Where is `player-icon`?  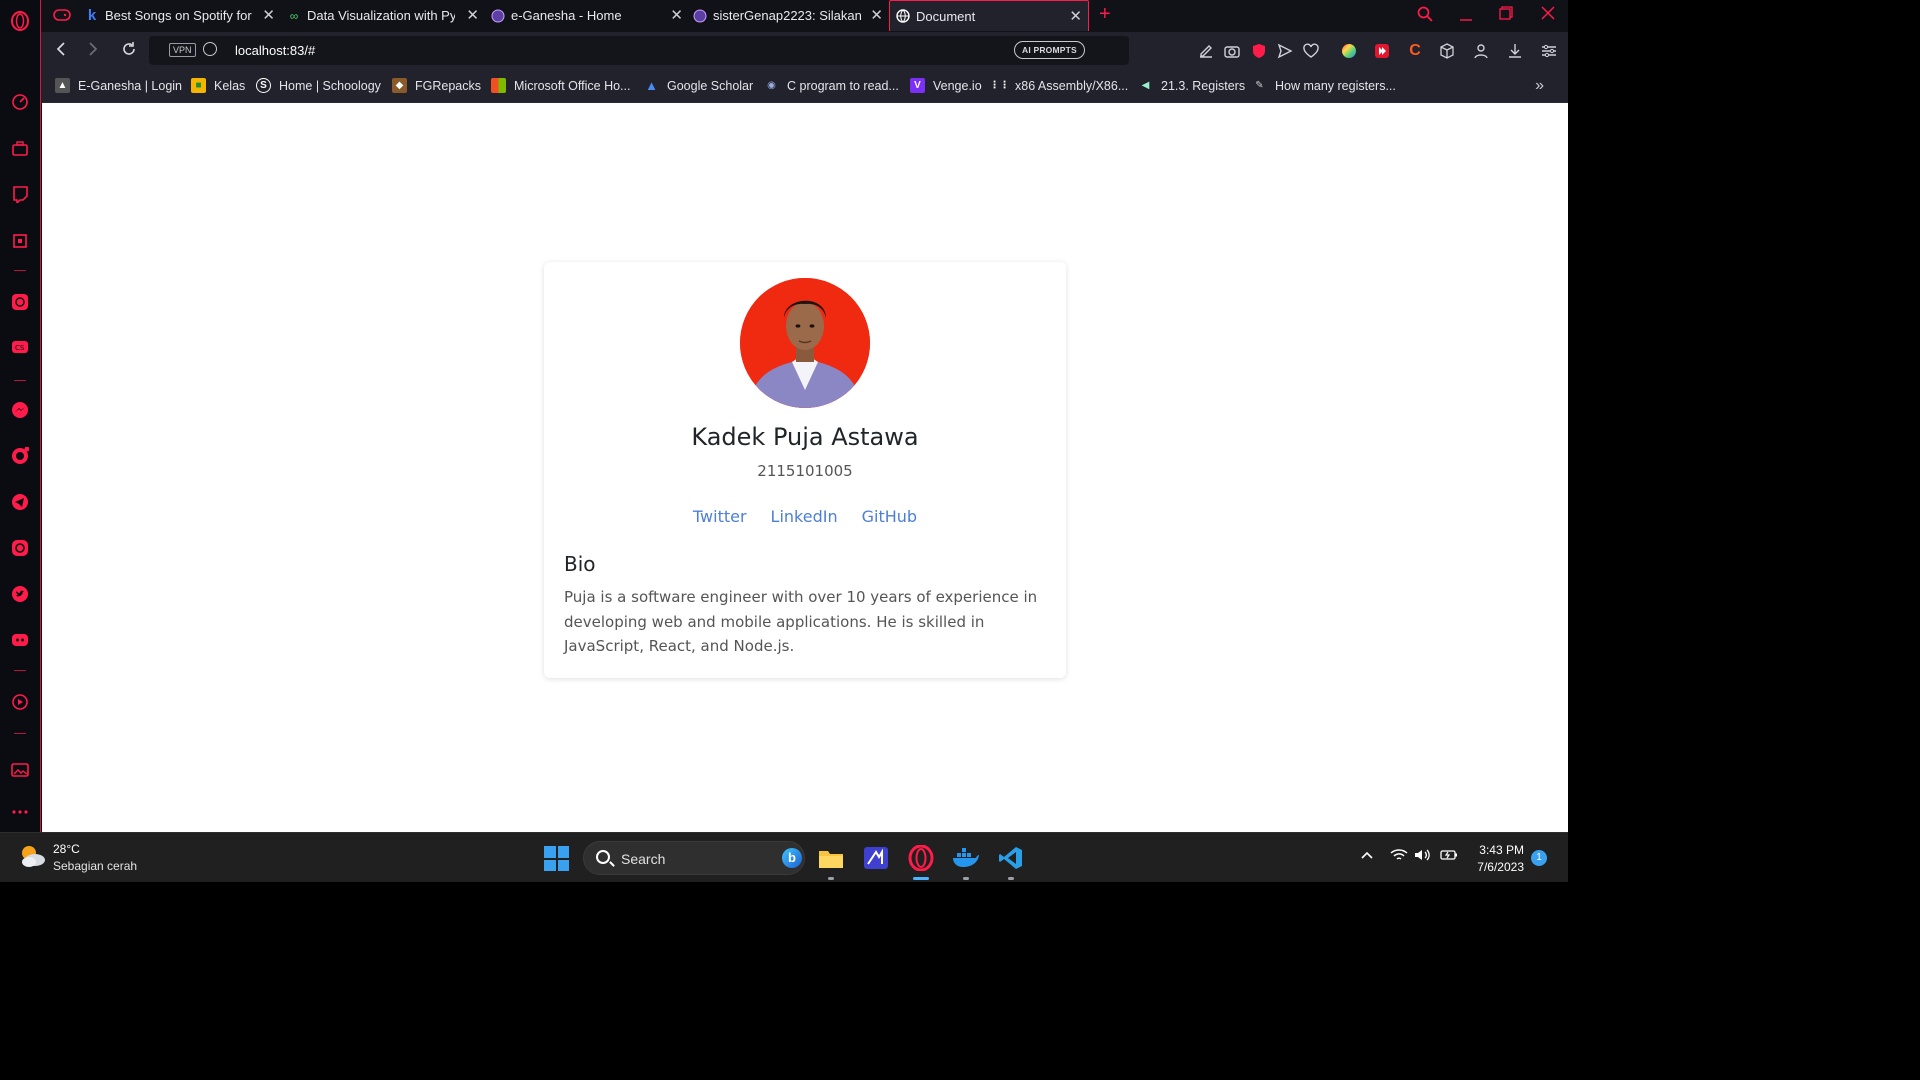
player-icon is located at coordinates (20, 702).